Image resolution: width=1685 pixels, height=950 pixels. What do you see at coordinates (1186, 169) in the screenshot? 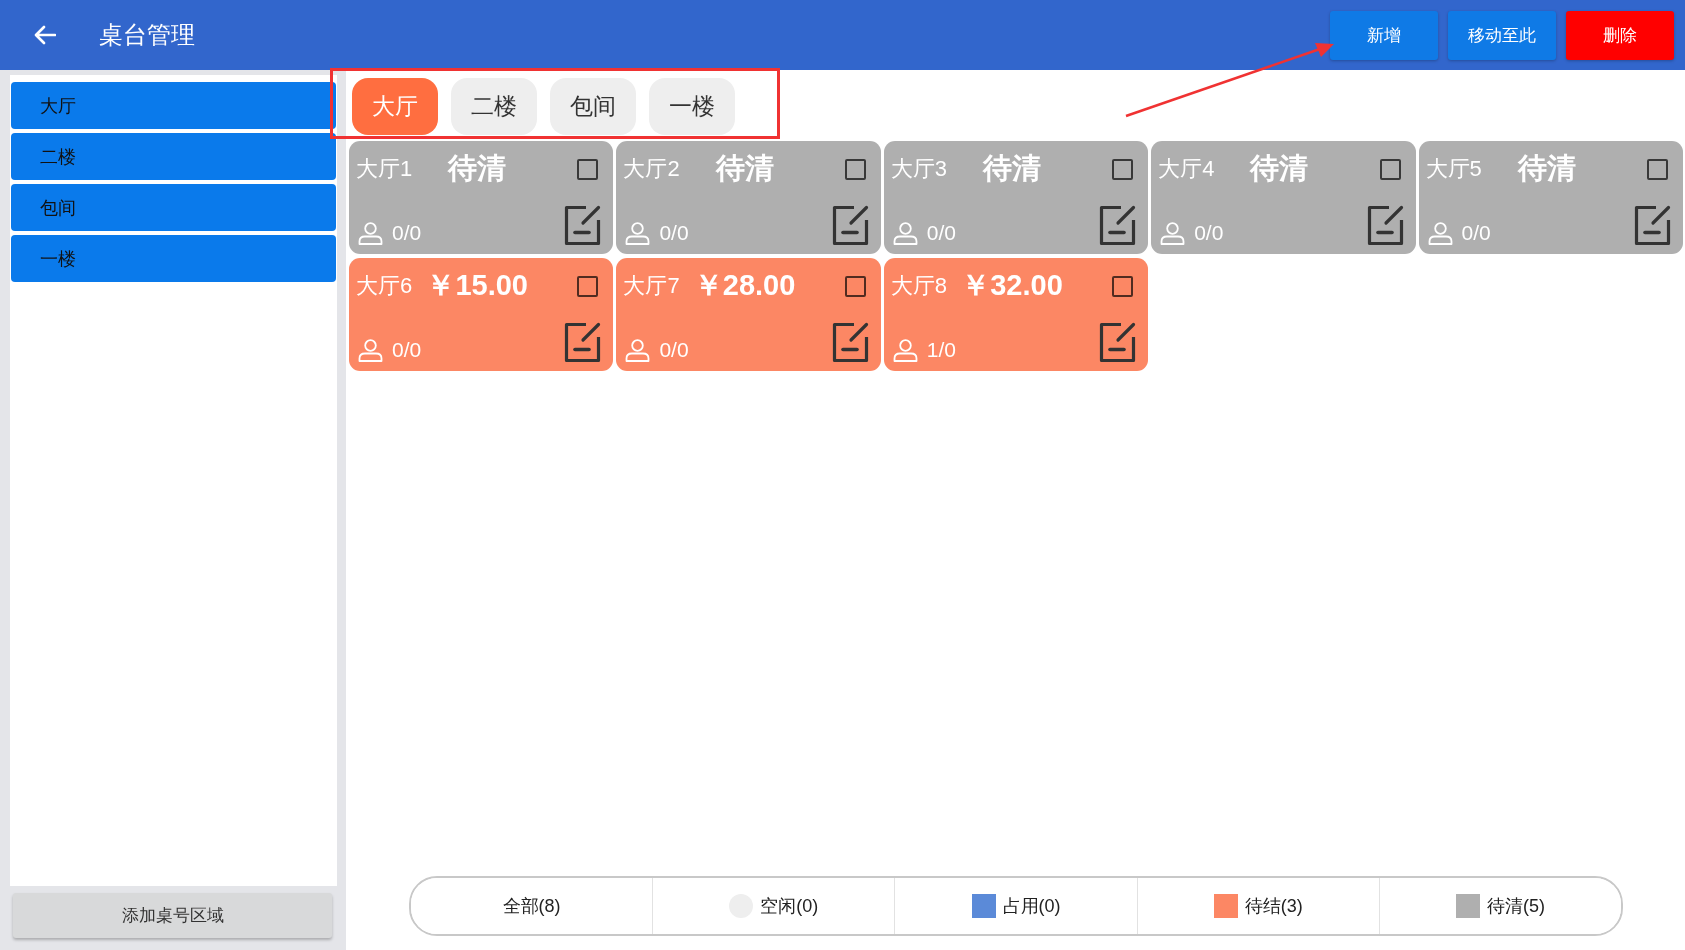
I see `table-name: 大厅4` at bounding box center [1186, 169].